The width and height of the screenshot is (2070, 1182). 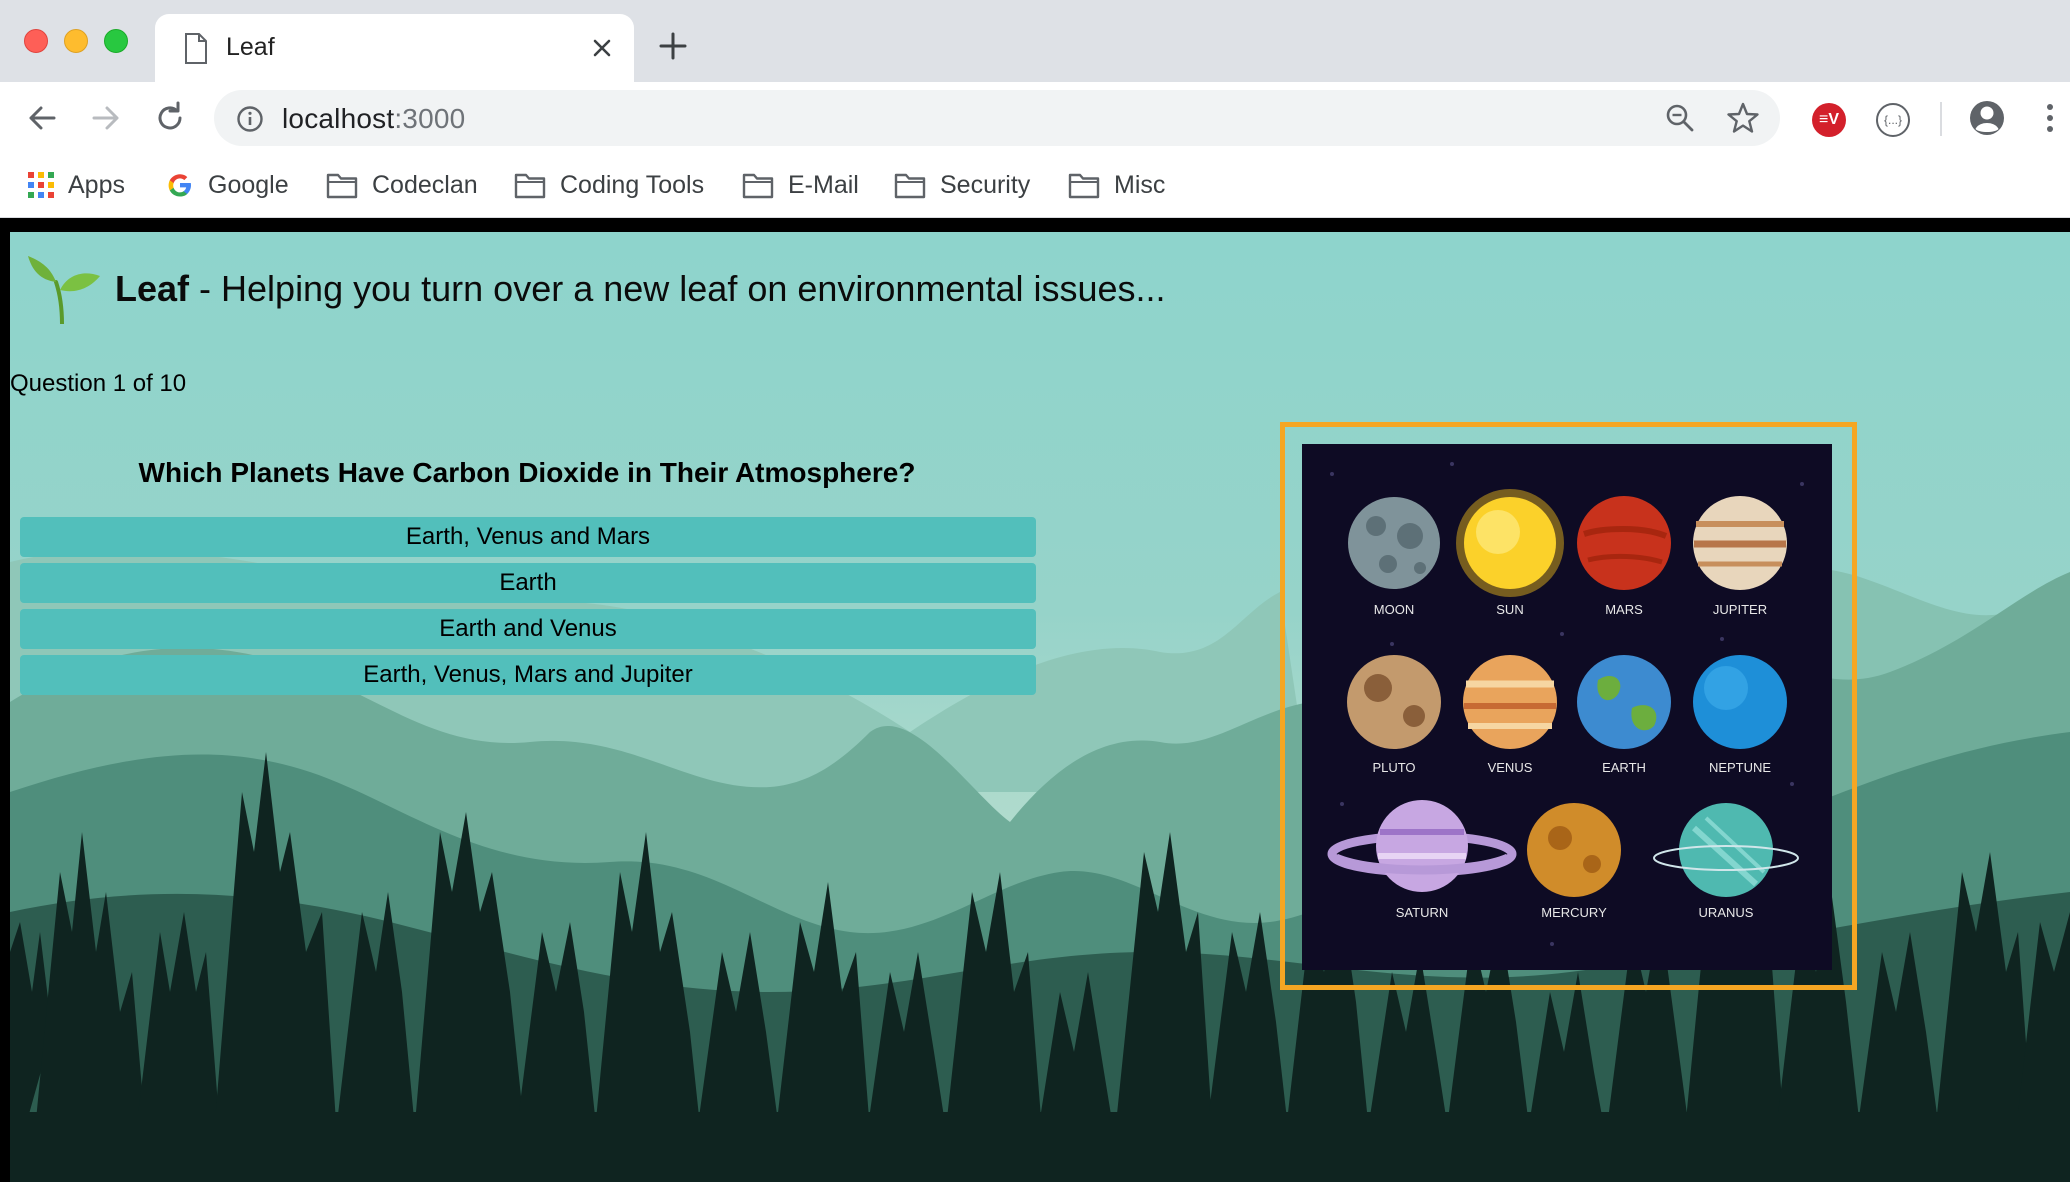 I want to click on reload-icon, so click(x=170, y=118).